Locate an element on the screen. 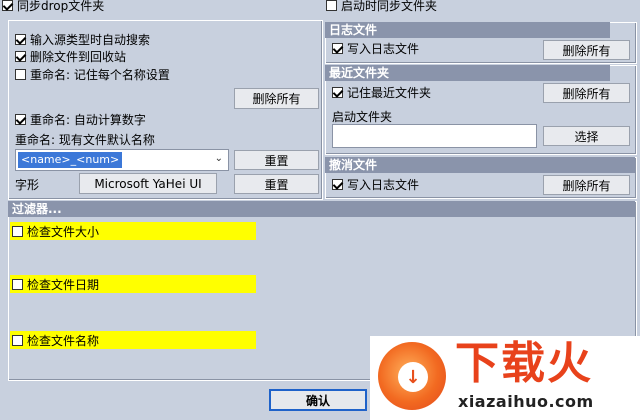 This screenshot has height=420, width=640. auto-search-label: 输入源类型时自动搜索 is located at coordinates (90, 39).